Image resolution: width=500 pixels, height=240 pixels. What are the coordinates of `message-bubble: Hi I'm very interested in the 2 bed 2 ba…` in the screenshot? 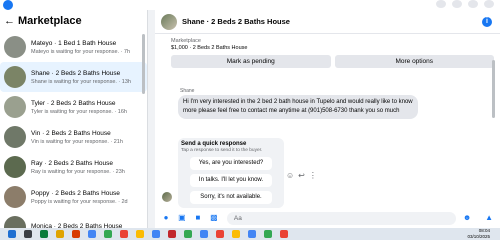 It's located at (298, 107).